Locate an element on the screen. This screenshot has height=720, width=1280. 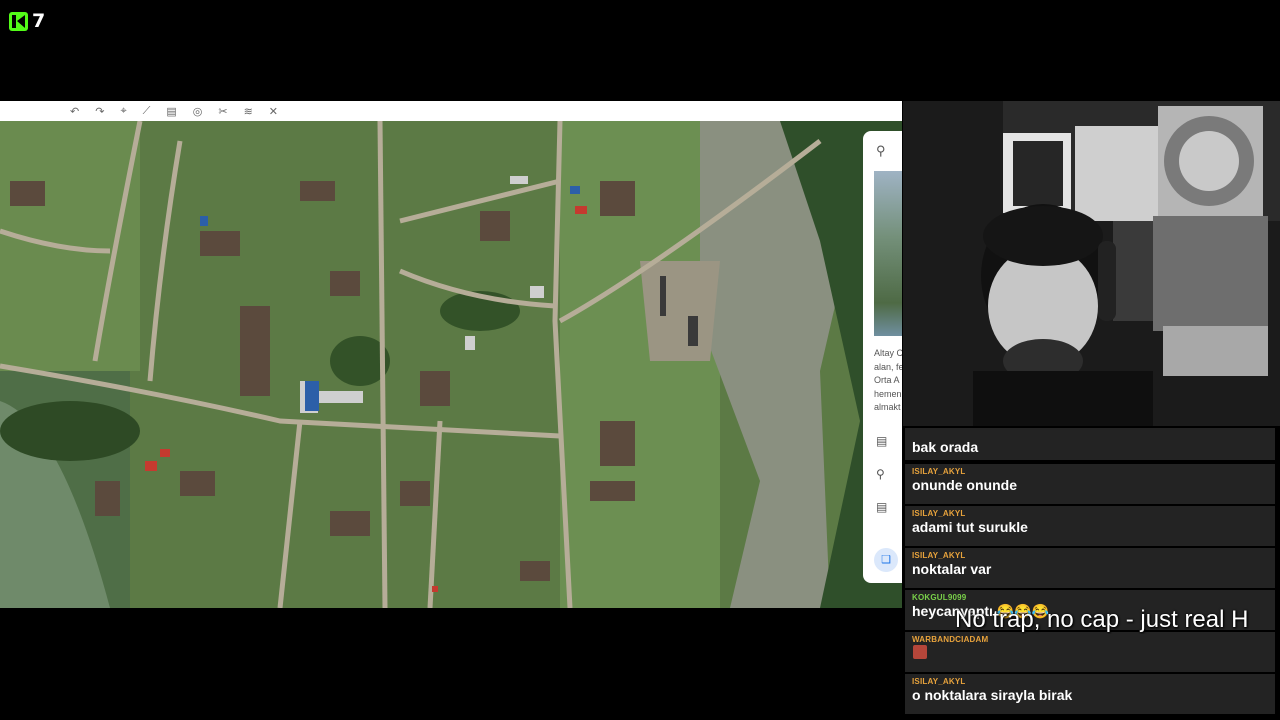
measure-icon: ◎ is located at coordinates (198, 111).